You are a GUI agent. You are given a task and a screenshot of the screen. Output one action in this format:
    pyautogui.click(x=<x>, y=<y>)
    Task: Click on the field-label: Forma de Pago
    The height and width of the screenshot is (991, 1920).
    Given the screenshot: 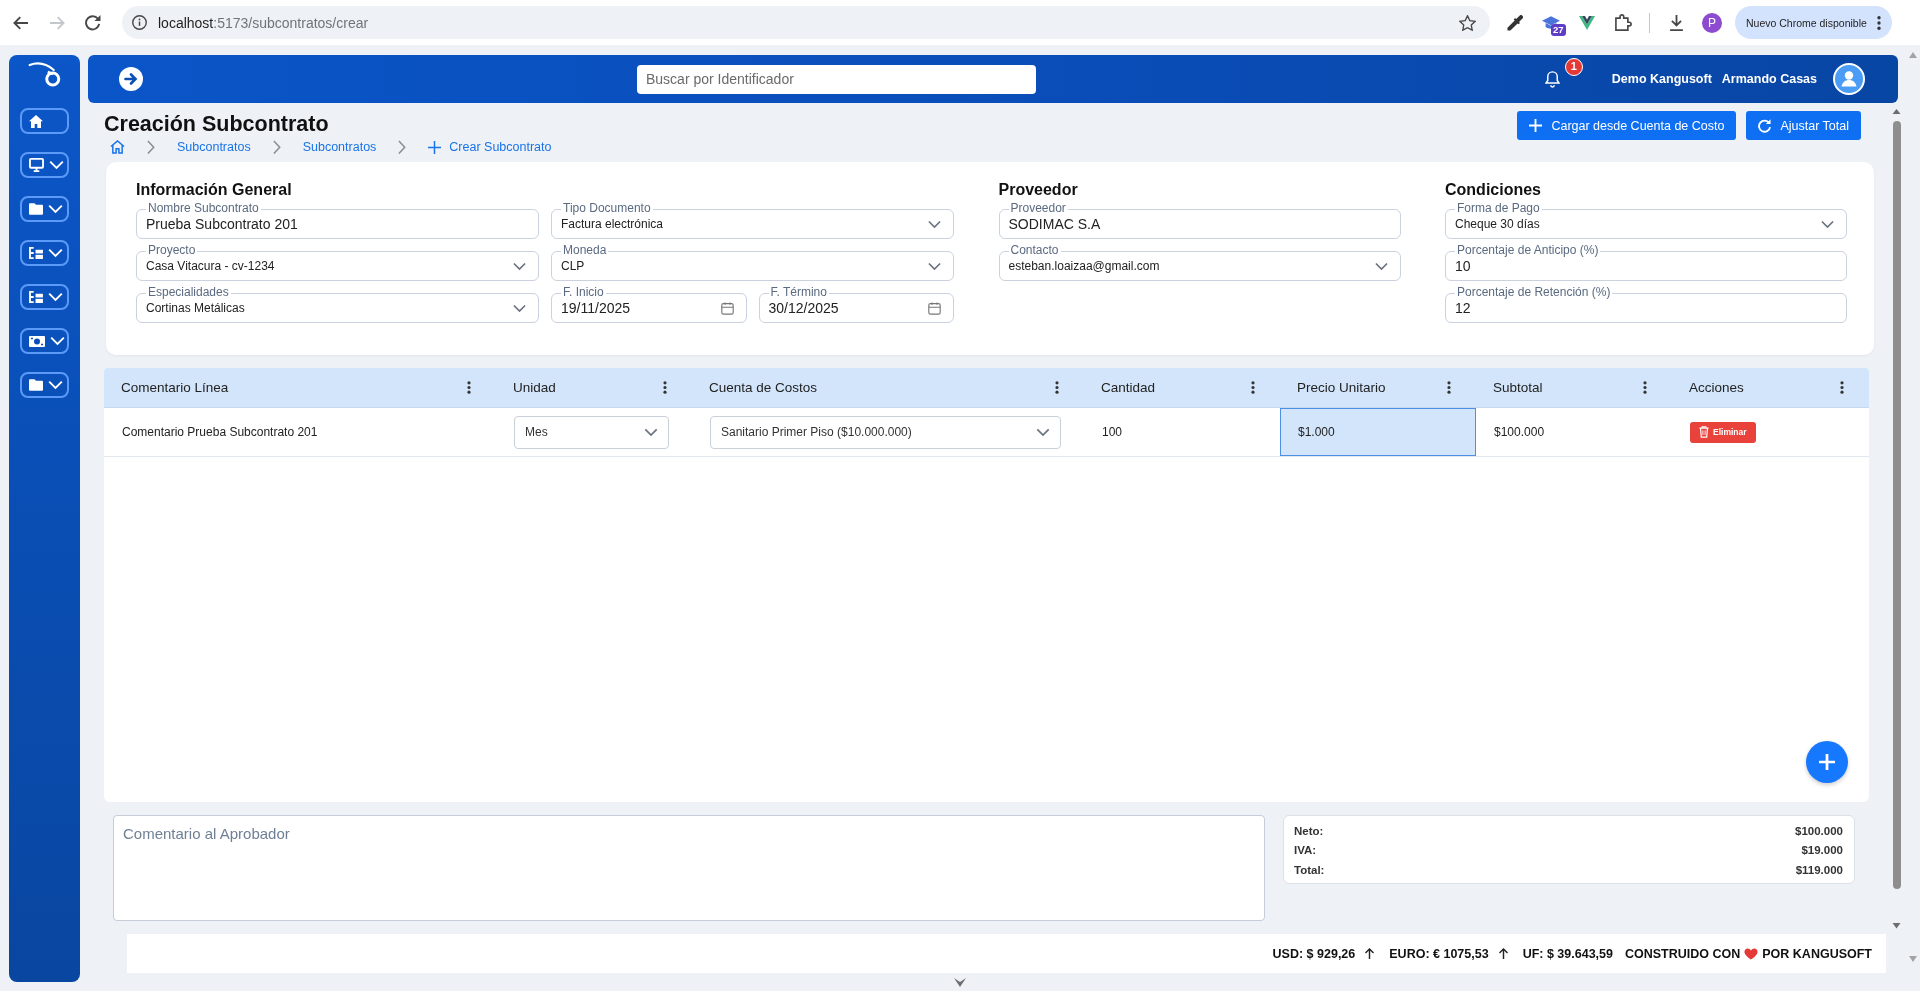 What is the action you would take?
    pyautogui.click(x=1498, y=208)
    